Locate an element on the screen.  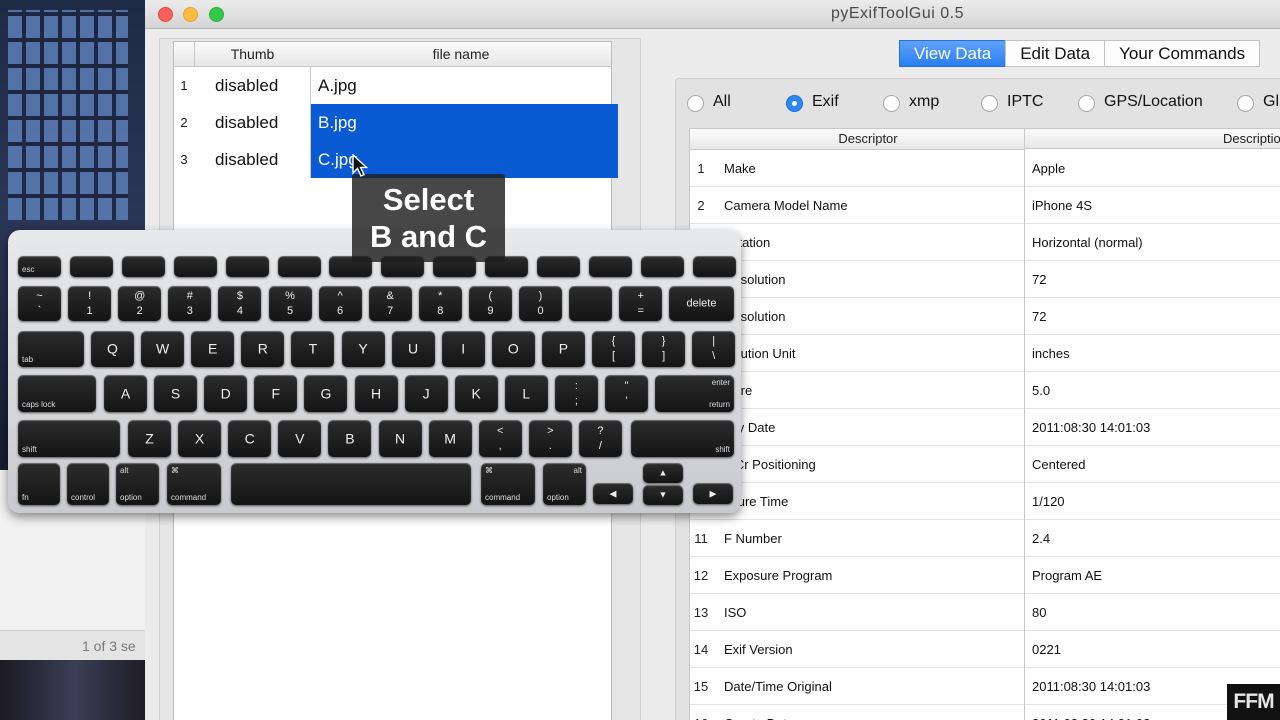
key-legend: return is located at coordinates (719, 404).